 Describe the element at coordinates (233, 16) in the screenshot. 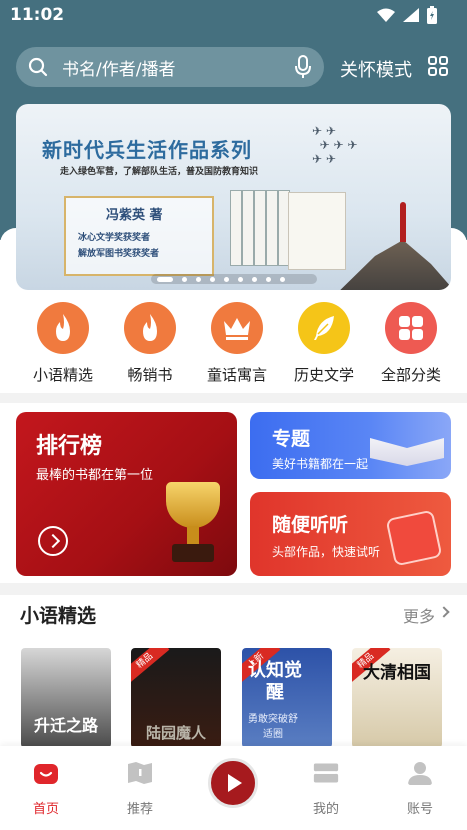

I see `status-bar: 11:02` at that location.